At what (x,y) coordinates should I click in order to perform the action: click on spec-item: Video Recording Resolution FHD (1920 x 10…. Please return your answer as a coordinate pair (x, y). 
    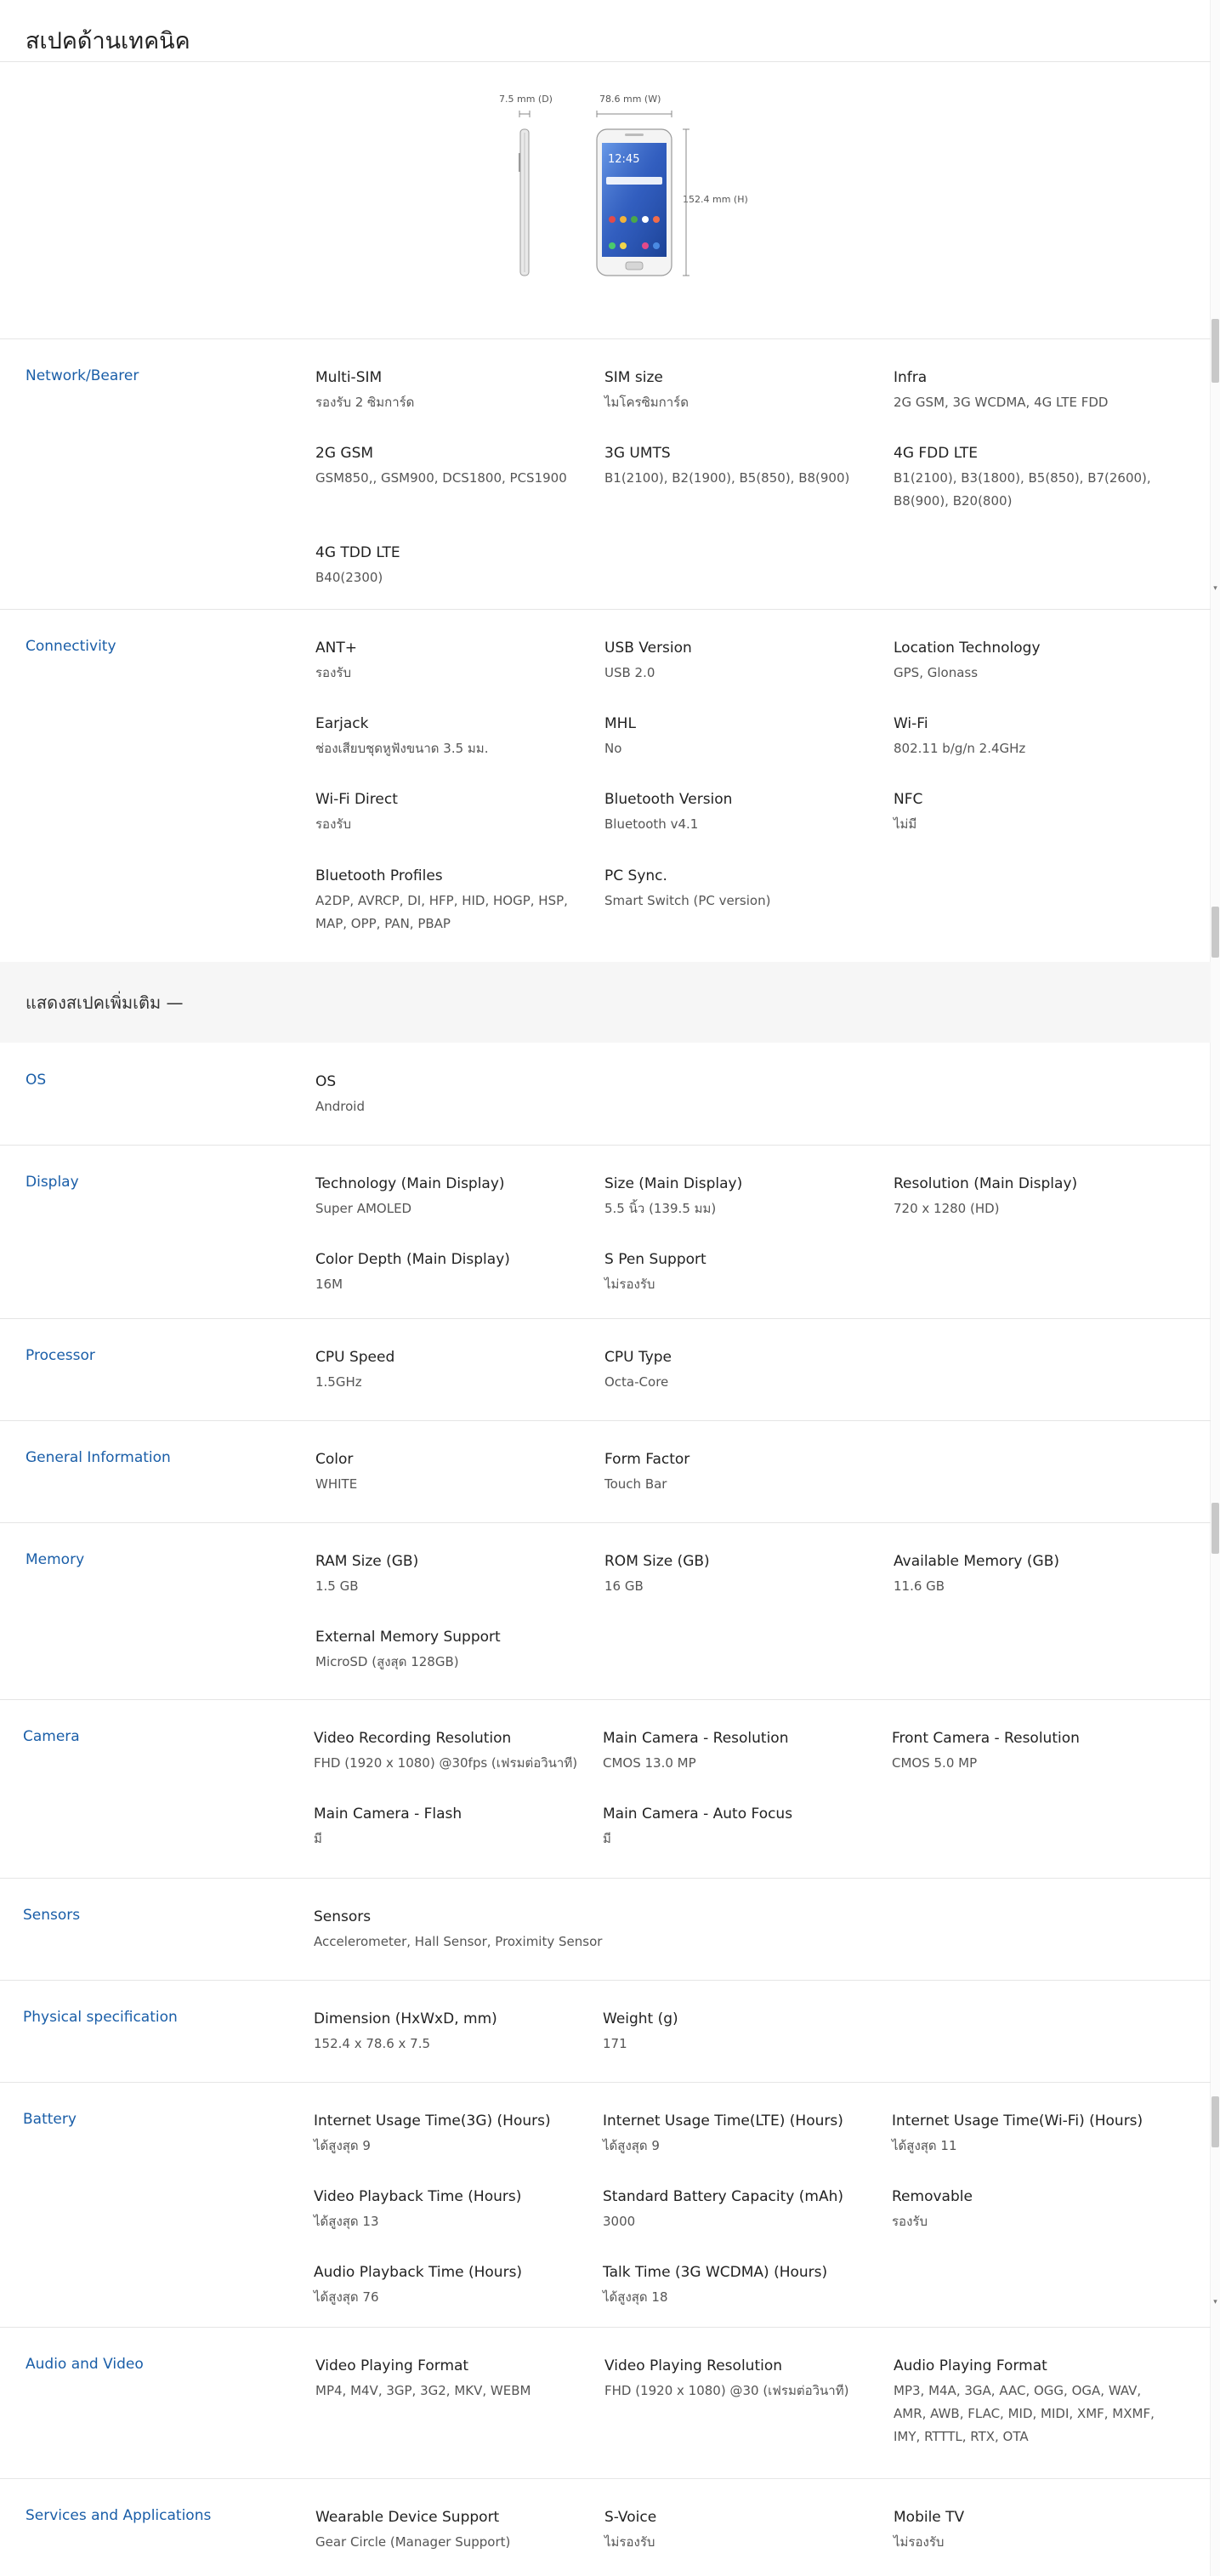
    Looking at the image, I should click on (454, 1751).